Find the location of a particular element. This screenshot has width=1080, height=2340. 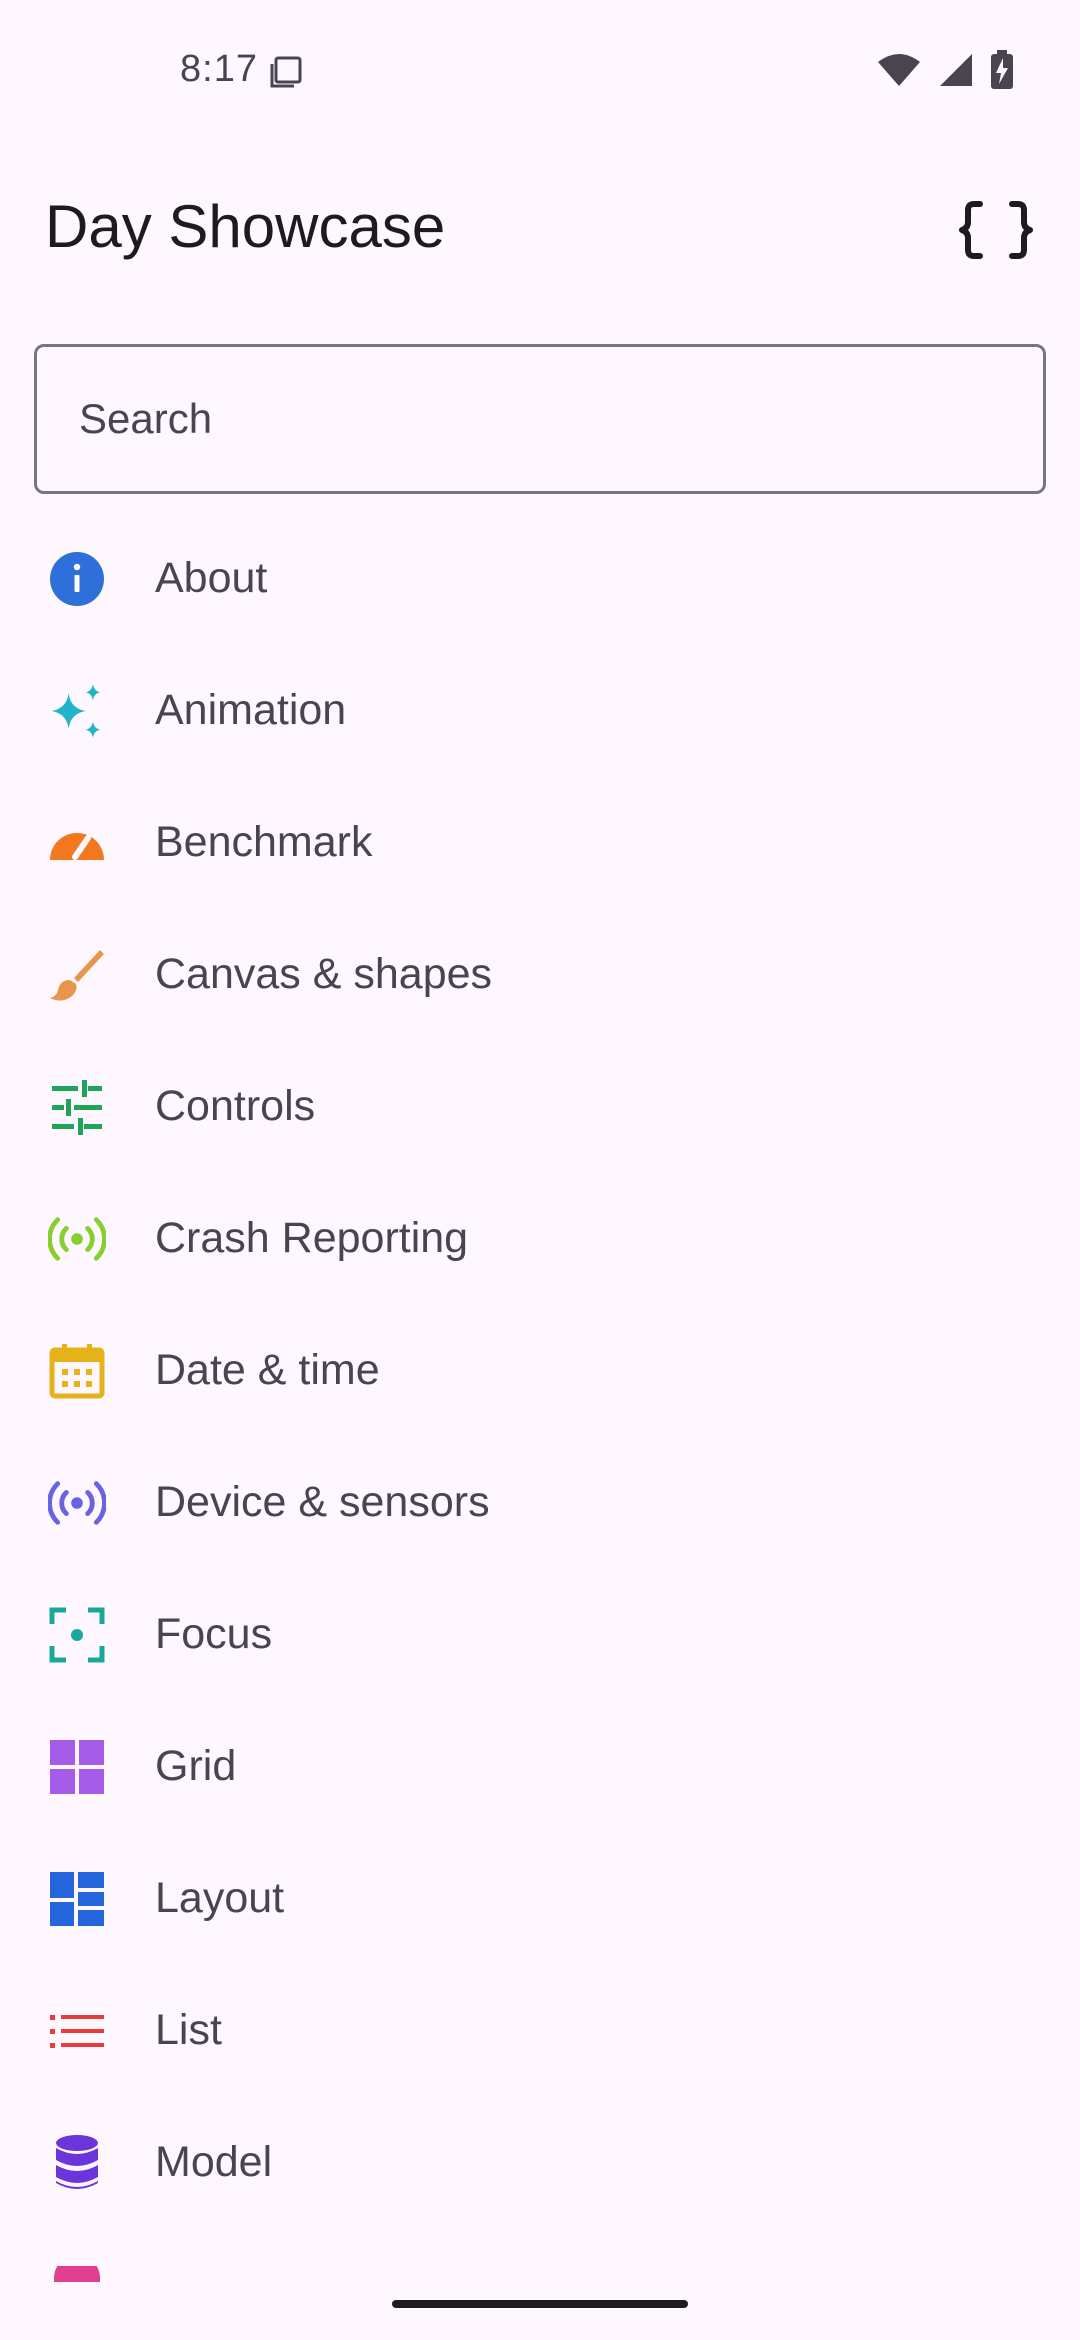

database-icon is located at coordinates (77, 2162).